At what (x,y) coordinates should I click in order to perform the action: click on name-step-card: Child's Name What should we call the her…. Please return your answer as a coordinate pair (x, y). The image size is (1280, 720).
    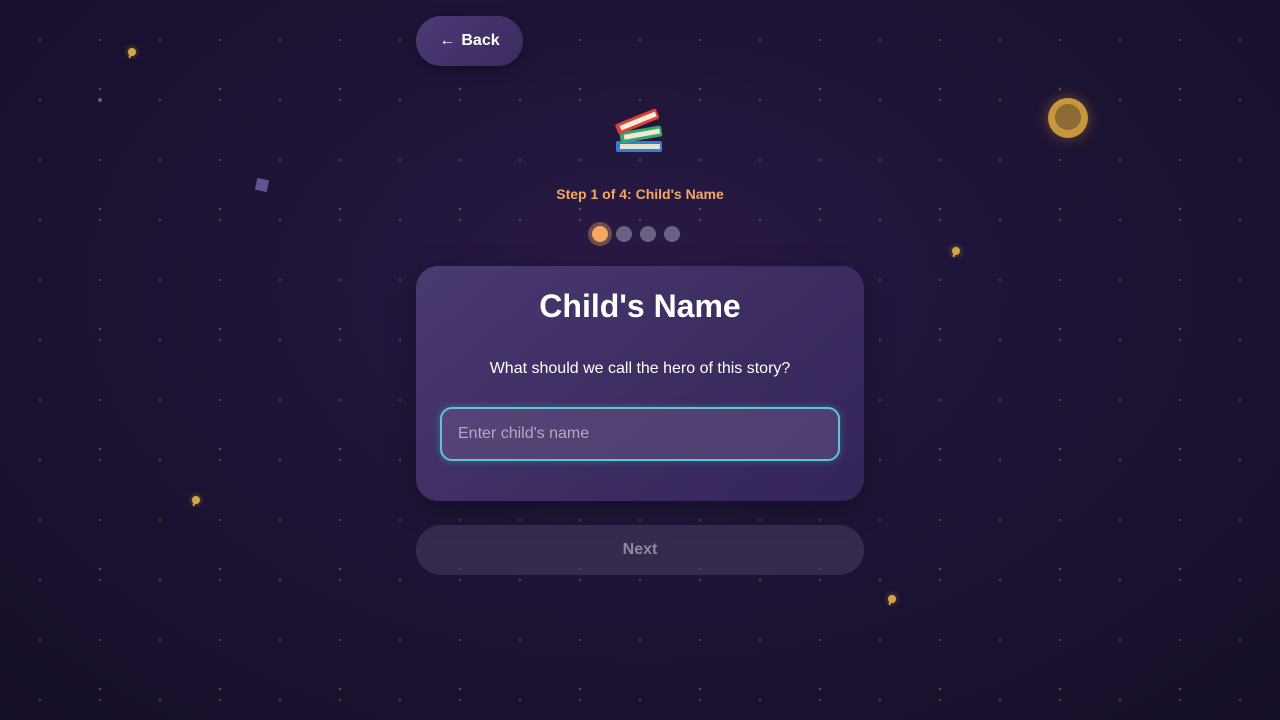
    Looking at the image, I should click on (640, 383).